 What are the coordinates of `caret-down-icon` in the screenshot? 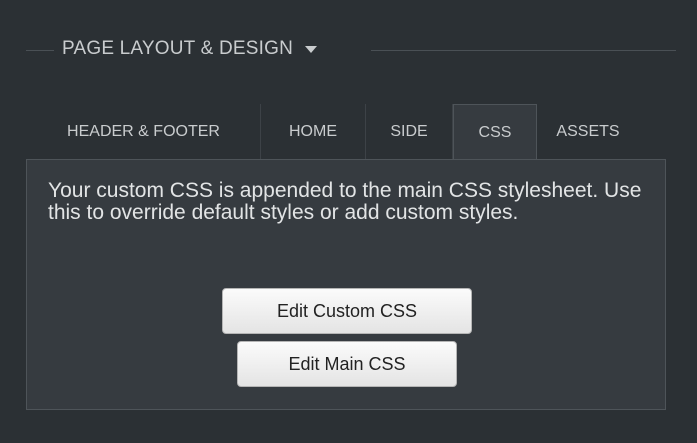 It's located at (311, 49).